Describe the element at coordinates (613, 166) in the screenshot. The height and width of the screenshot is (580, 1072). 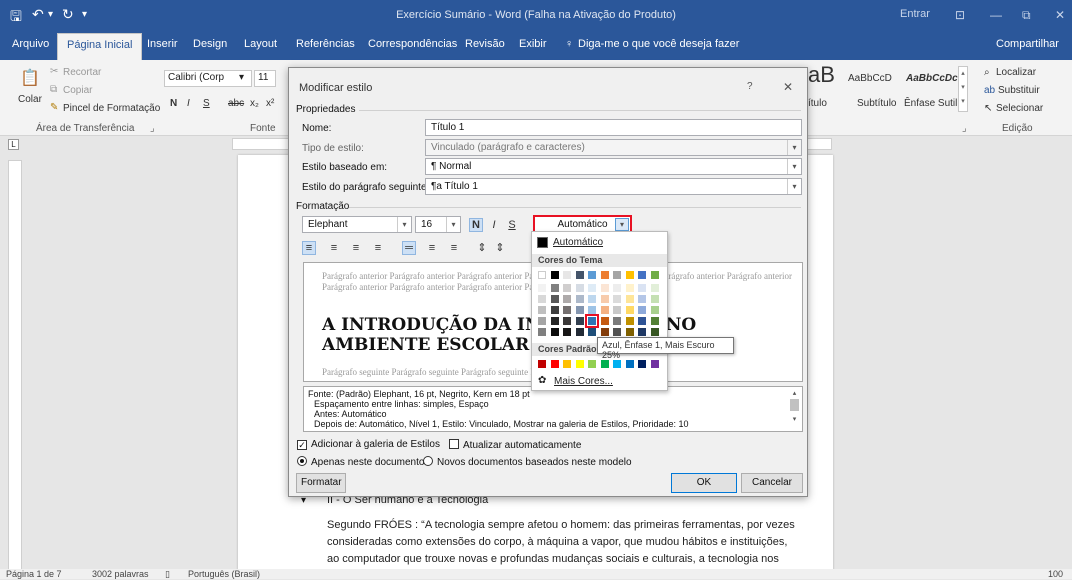
I see `based-on-select: ¶ Normal ▾` at that location.